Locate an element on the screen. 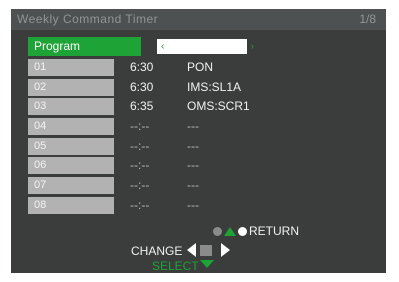 This screenshot has height=282, width=399. timer-row: 01 6:30 PON is located at coordinates (198, 68).